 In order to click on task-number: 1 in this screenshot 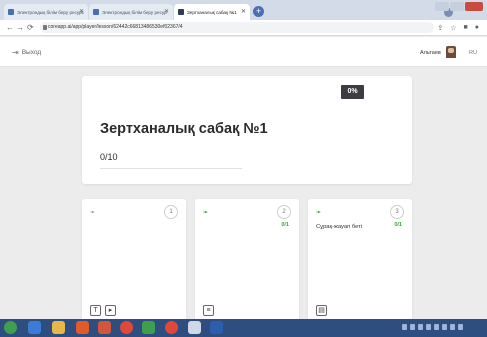, I will do `click(171, 212)`.